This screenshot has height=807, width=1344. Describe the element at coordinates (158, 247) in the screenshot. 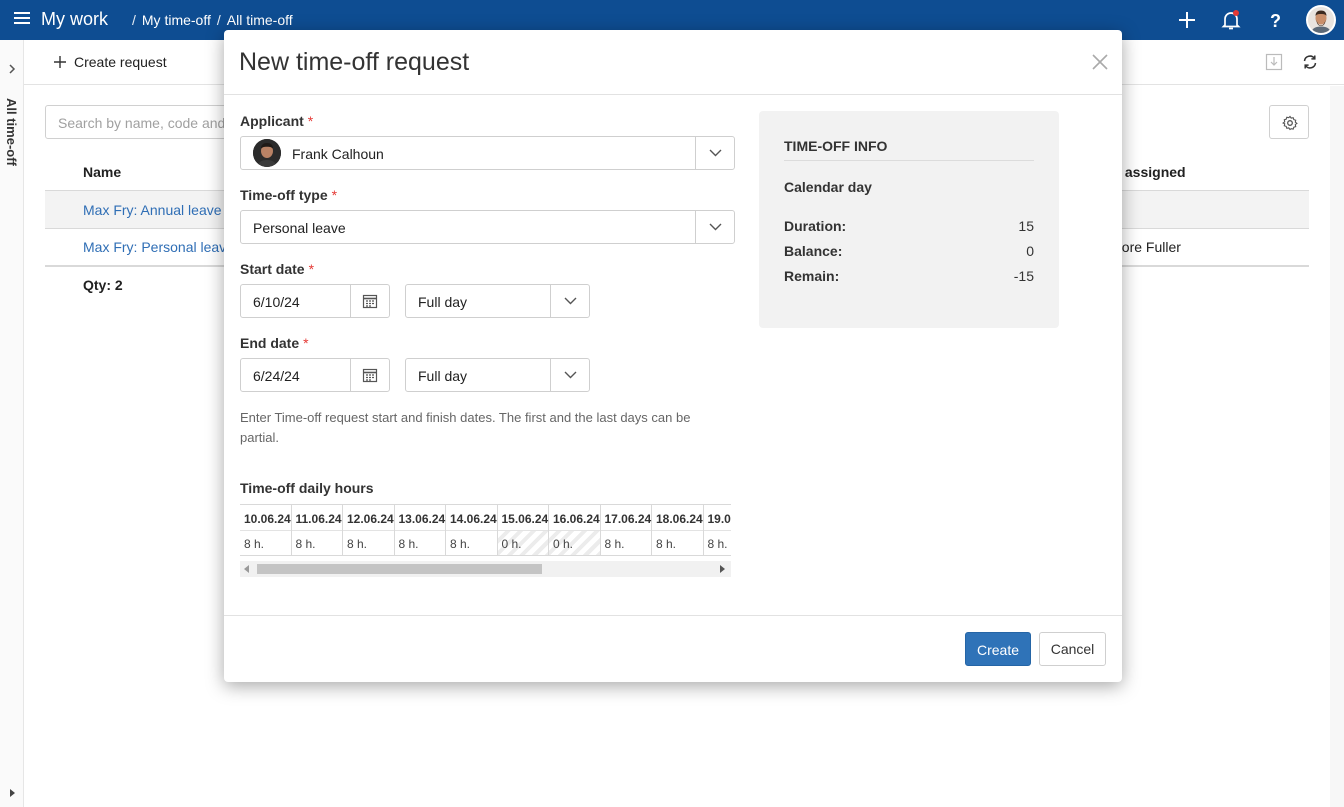

I see `table-row-link: Max Fry: Personal leave` at that location.